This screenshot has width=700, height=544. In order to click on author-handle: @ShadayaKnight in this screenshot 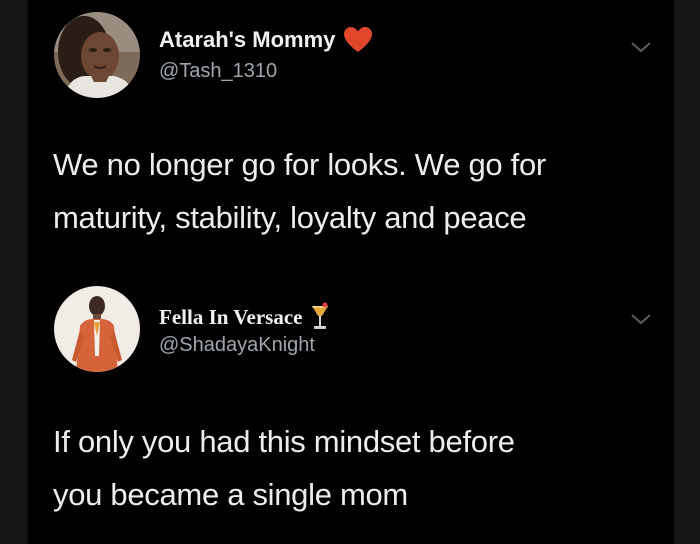, I will do `click(237, 345)`.